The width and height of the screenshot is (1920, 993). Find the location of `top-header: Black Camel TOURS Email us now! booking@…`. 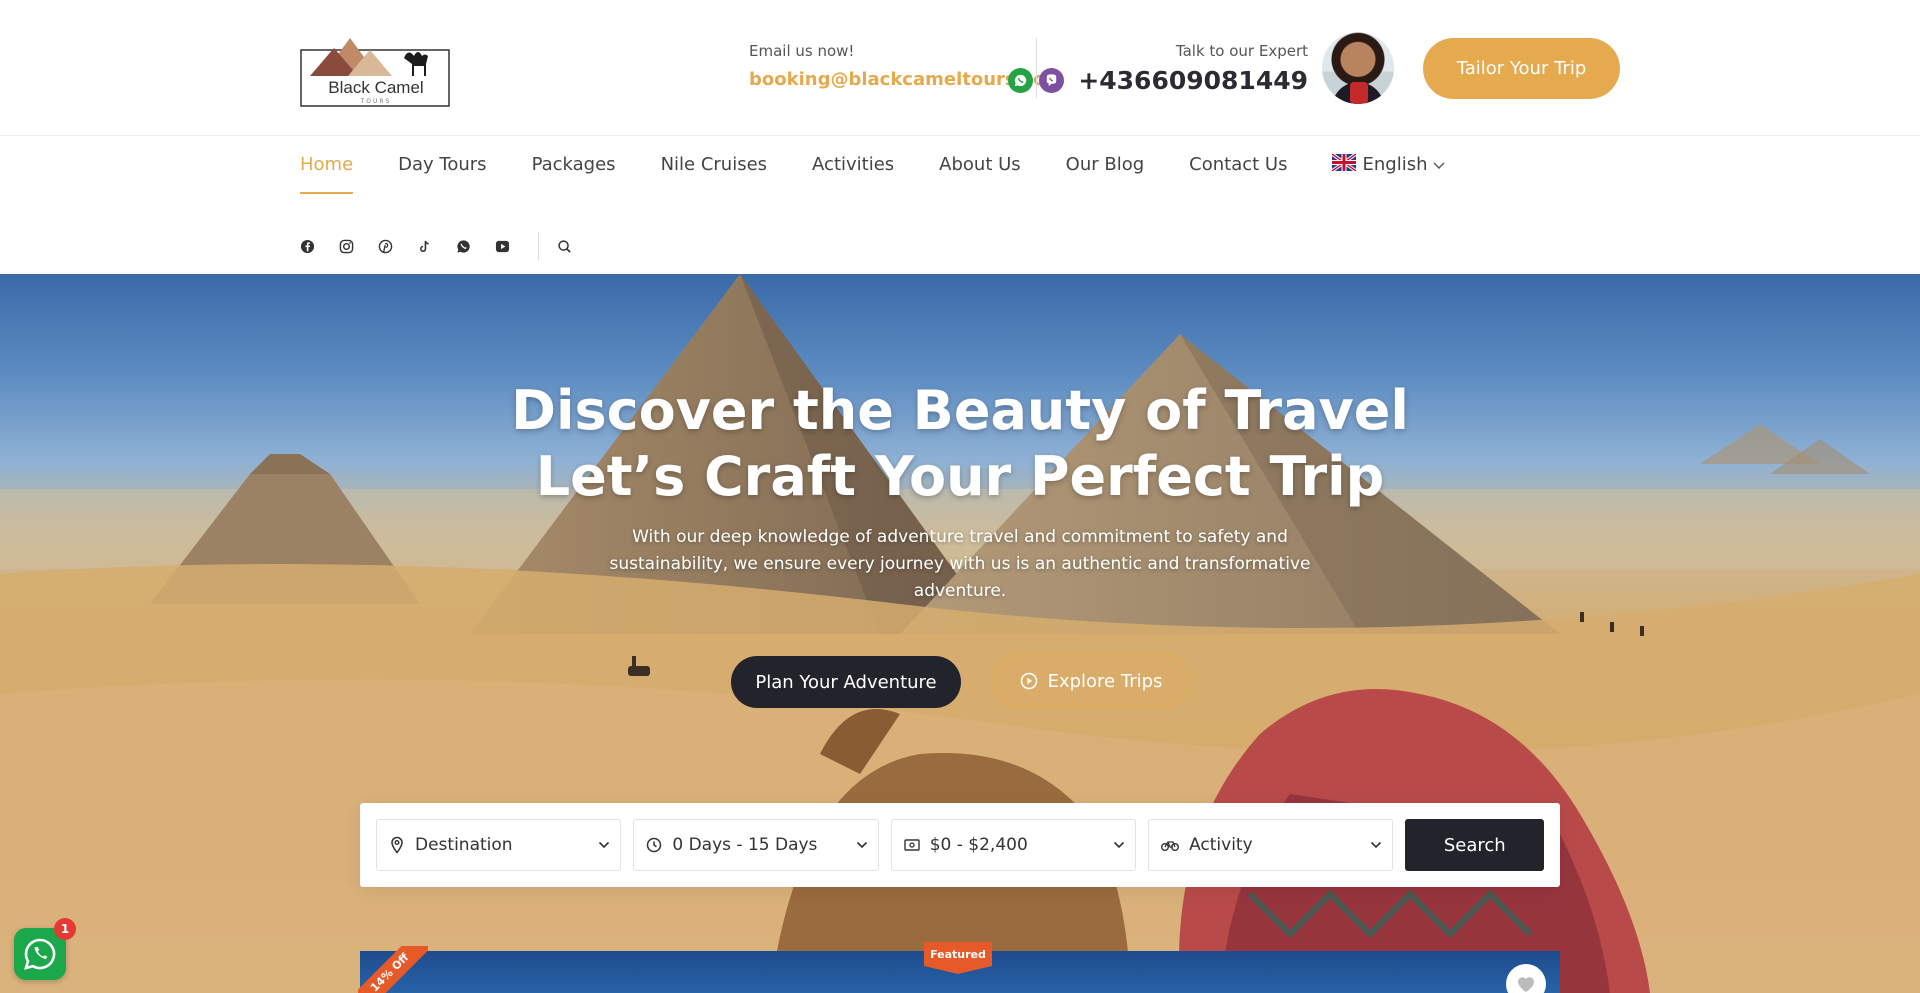

top-header: Black Camel TOURS Email us now! booking@… is located at coordinates (960, 68).